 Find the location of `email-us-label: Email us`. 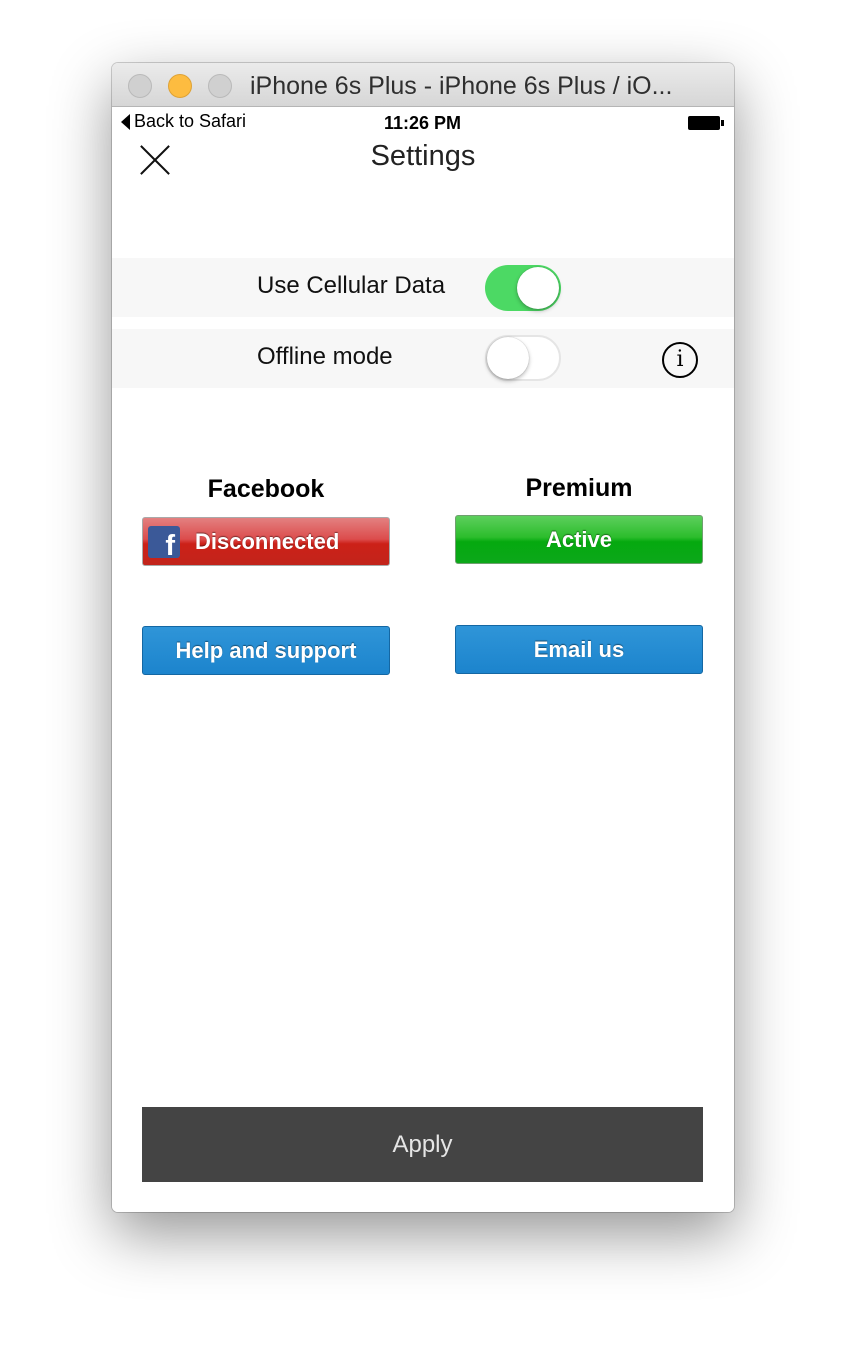

email-us-label: Email us is located at coordinates (579, 649).